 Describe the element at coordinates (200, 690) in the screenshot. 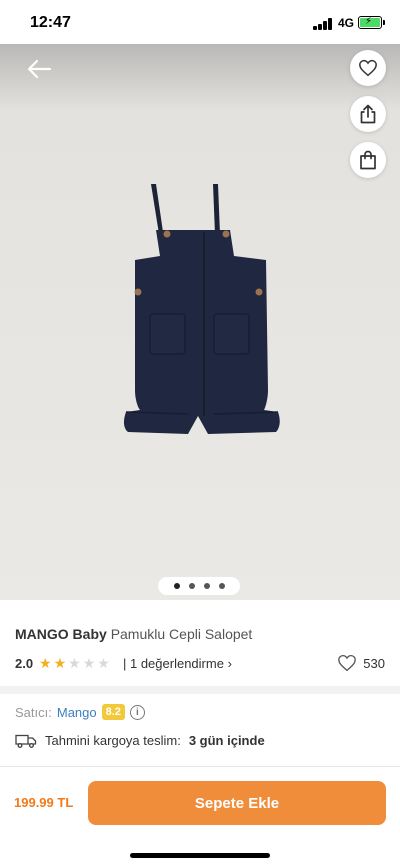

I see `section-divider` at that location.